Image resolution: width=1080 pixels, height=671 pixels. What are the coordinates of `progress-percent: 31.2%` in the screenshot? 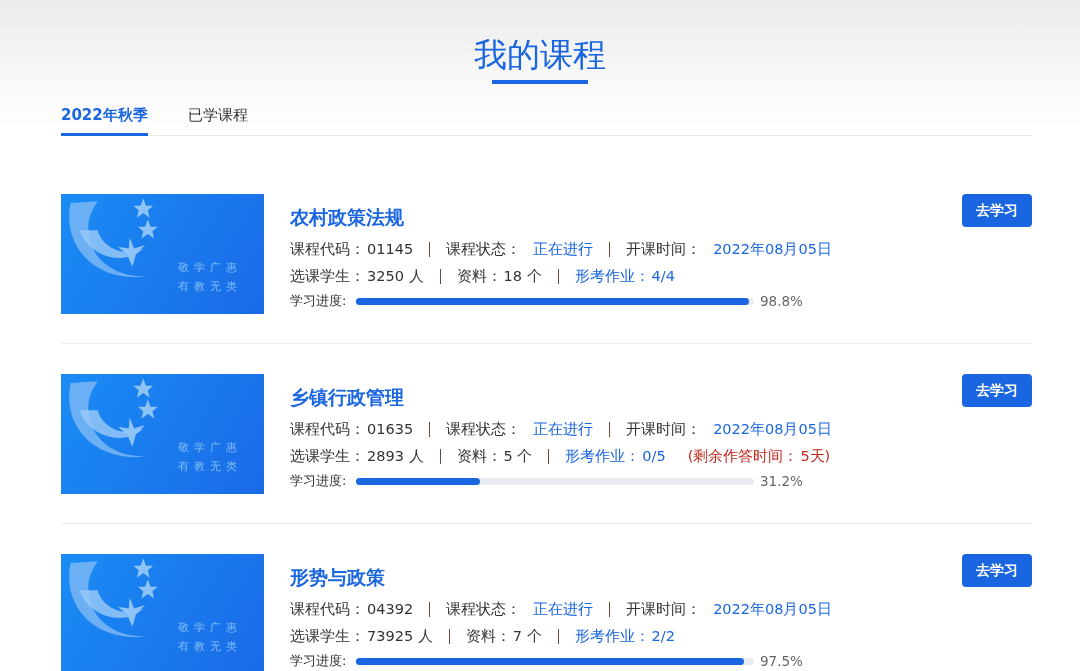 It's located at (781, 481).